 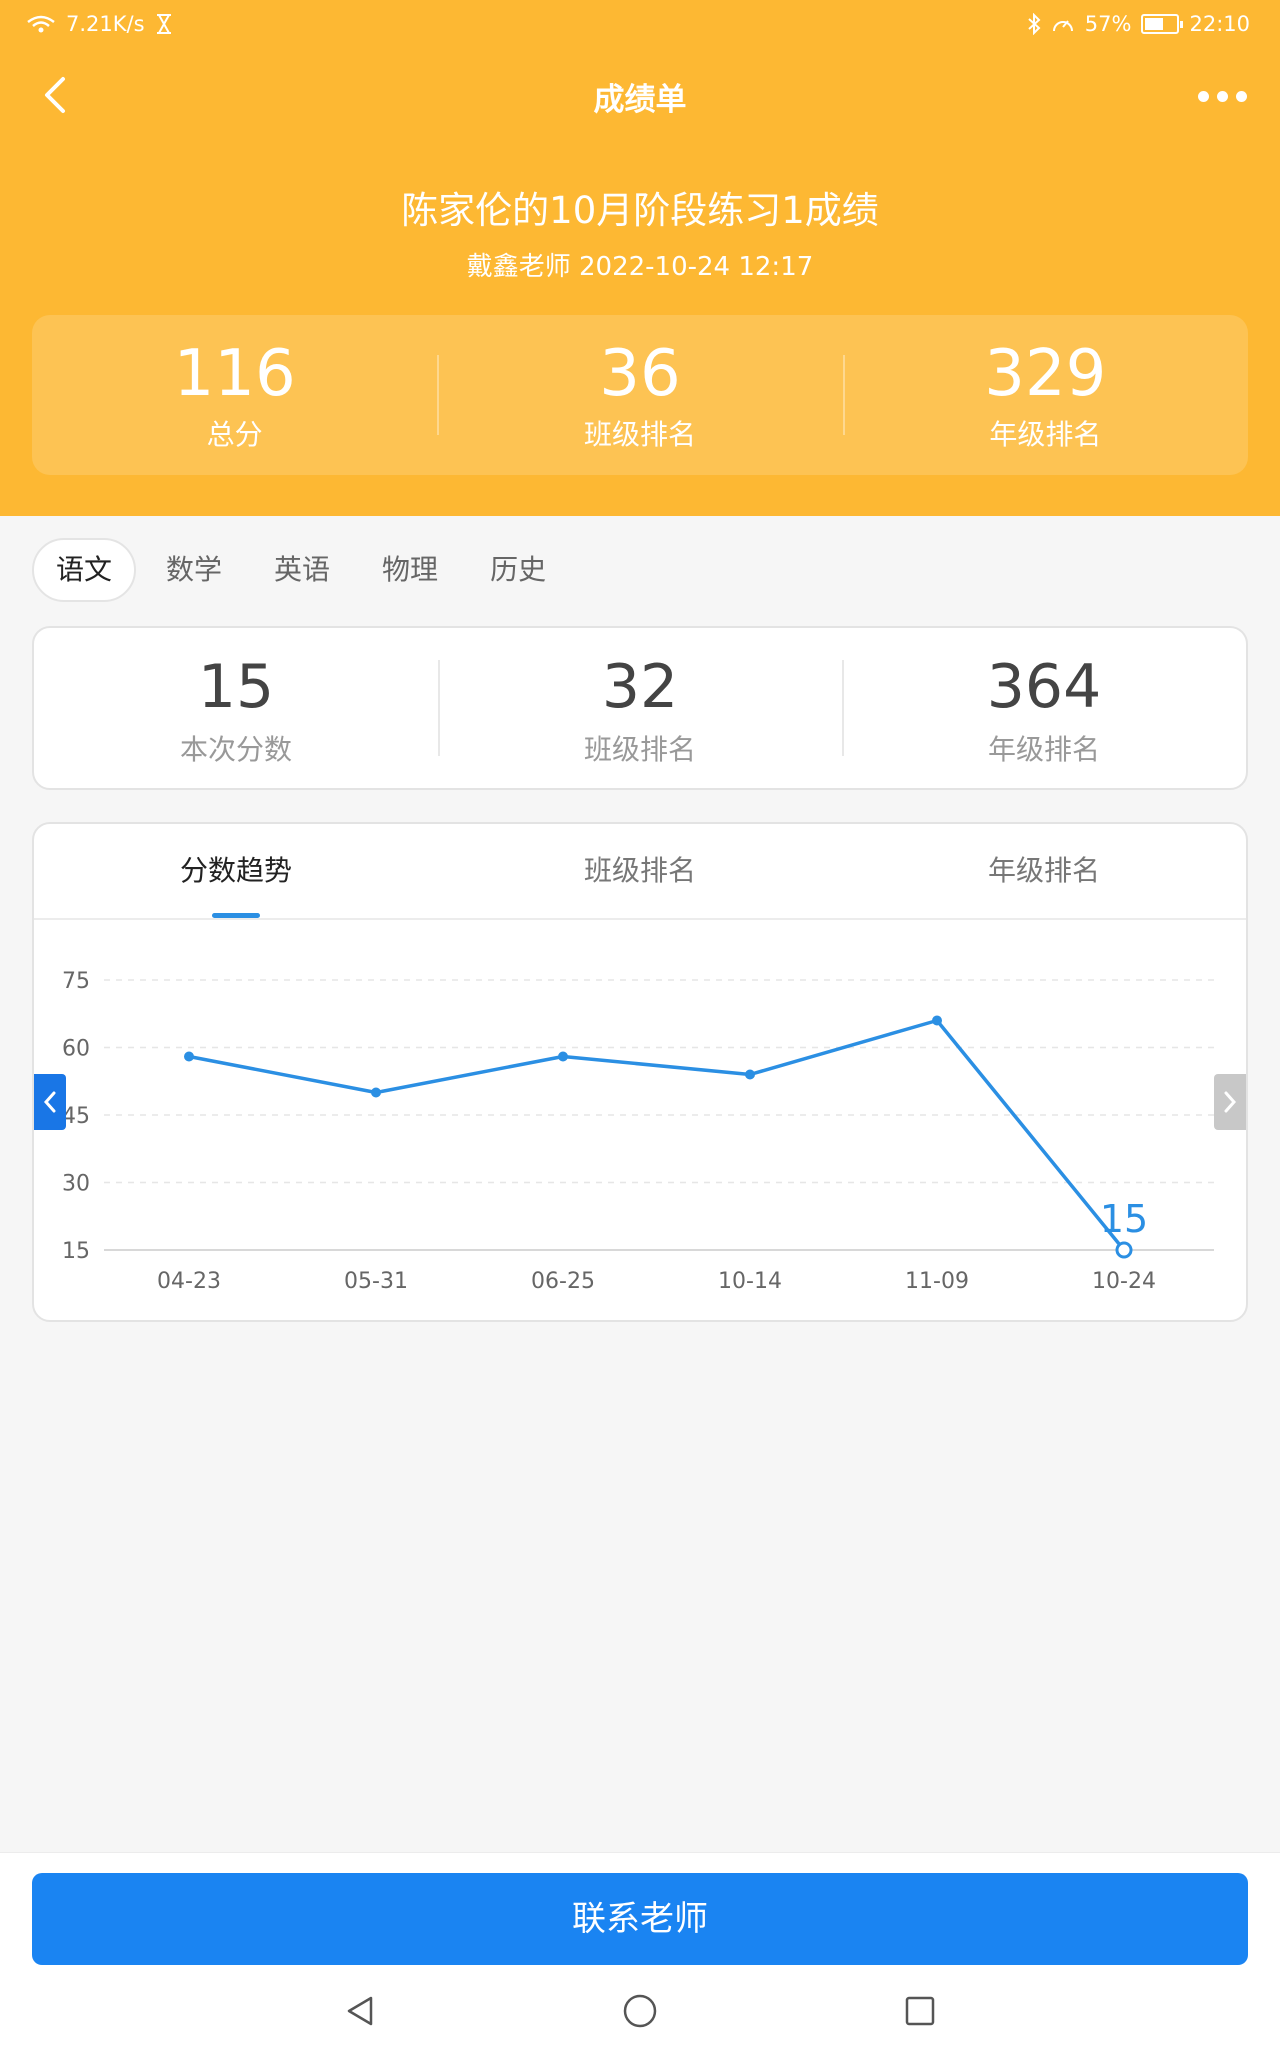 I want to click on subject-tab: 数学, so click(x=194, y=570).